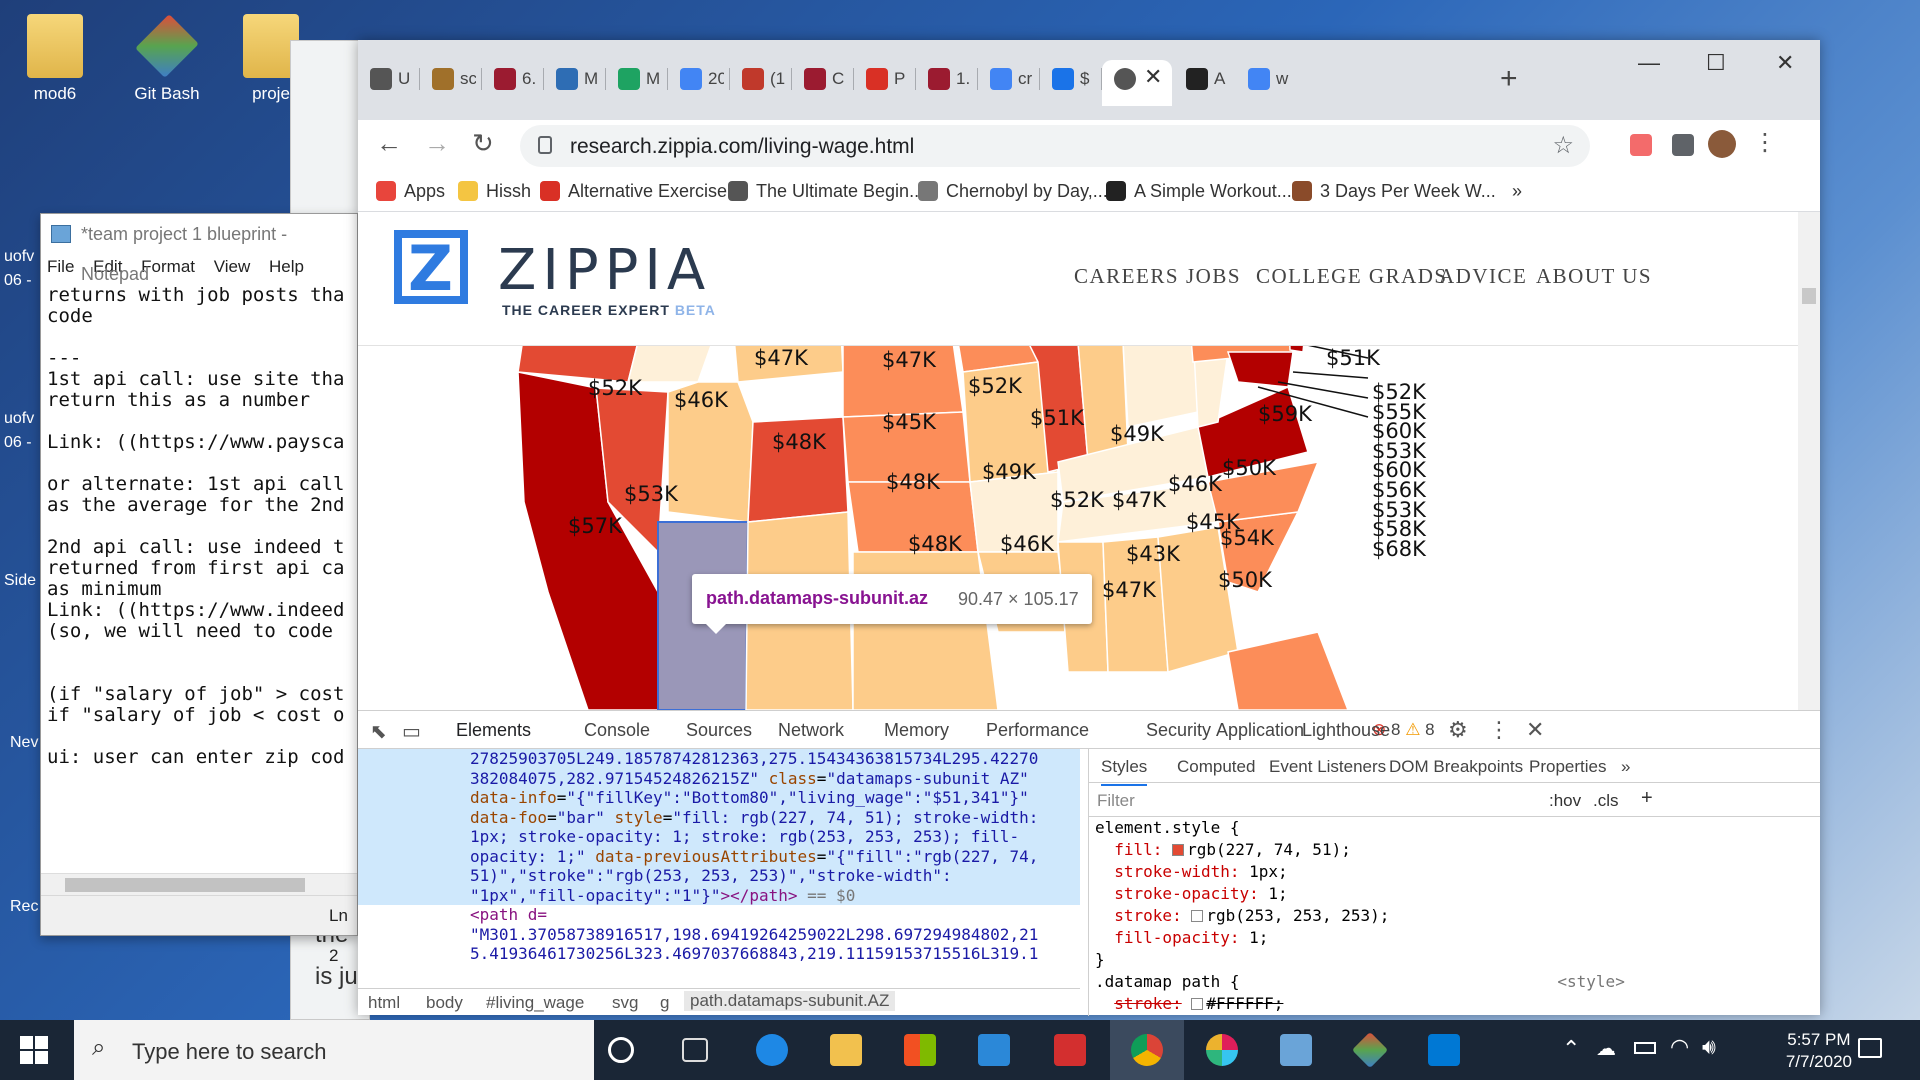 Image resolution: width=1920 pixels, height=1080 pixels. Describe the element at coordinates (34, 1050) in the screenshot. I see `start-button` at that location.